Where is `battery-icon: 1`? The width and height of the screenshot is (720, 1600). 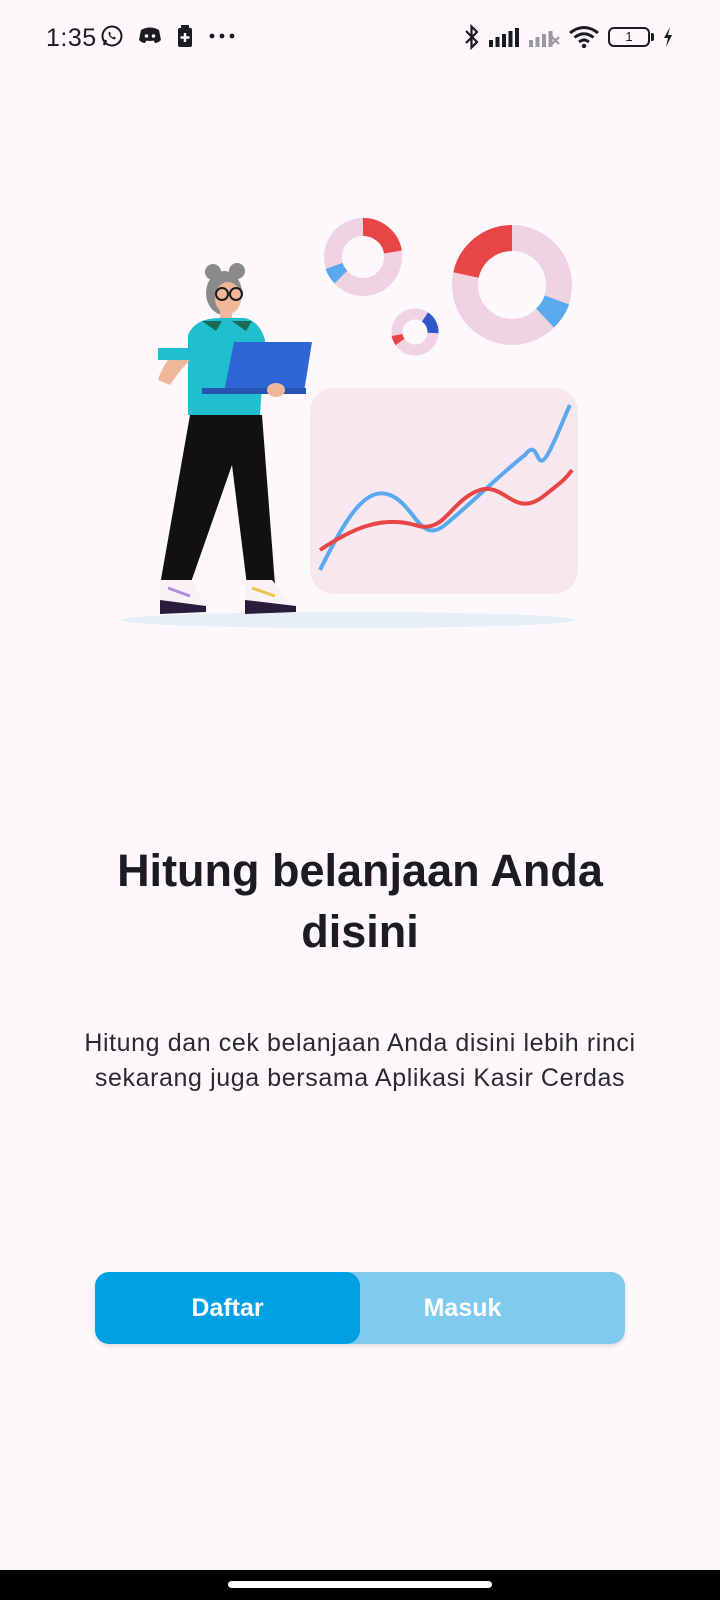
battery-icon: 1 is located at coordinates (631, 37).